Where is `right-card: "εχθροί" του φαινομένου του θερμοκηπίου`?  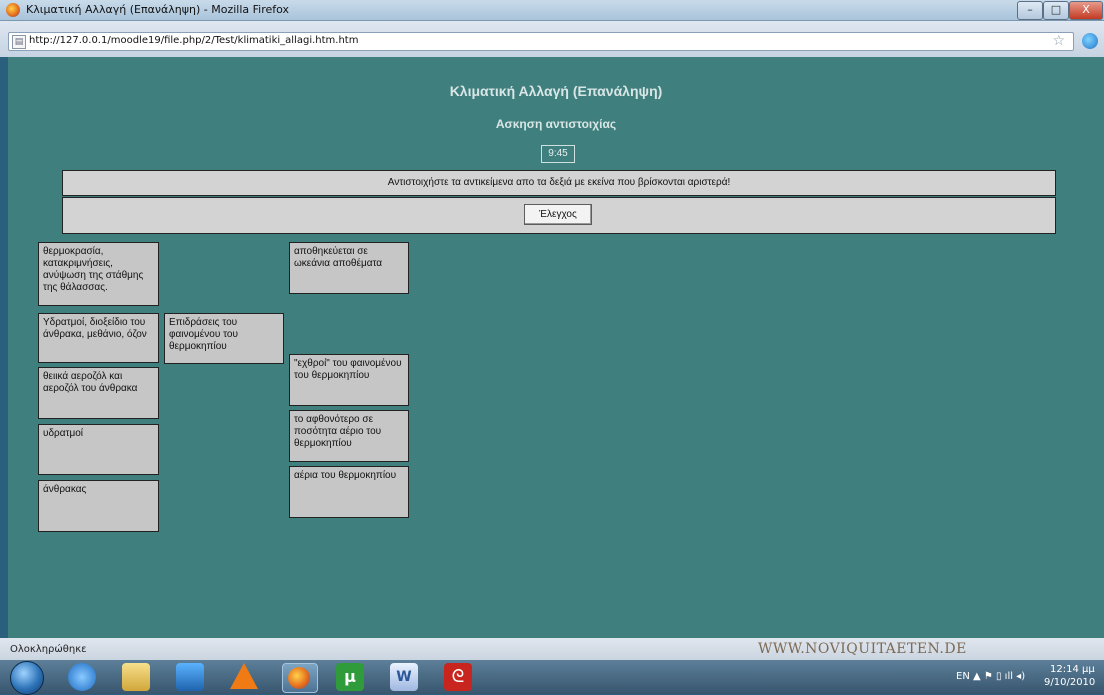
right-card: "εχθροί" του φαινομένου του θερμοκηπίου is located at coordinates (349, 380).